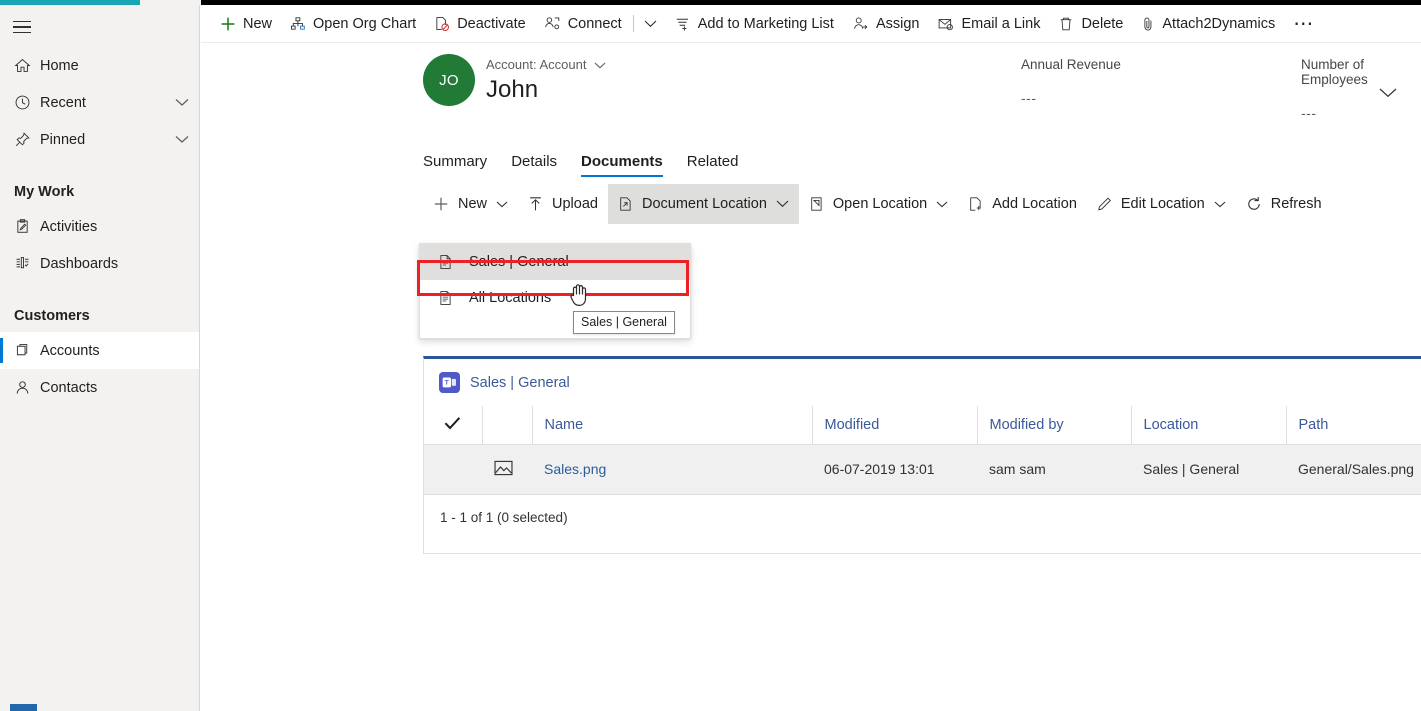  I want to click on sidebar-item-accounts: Accounts, so click(99, 350).